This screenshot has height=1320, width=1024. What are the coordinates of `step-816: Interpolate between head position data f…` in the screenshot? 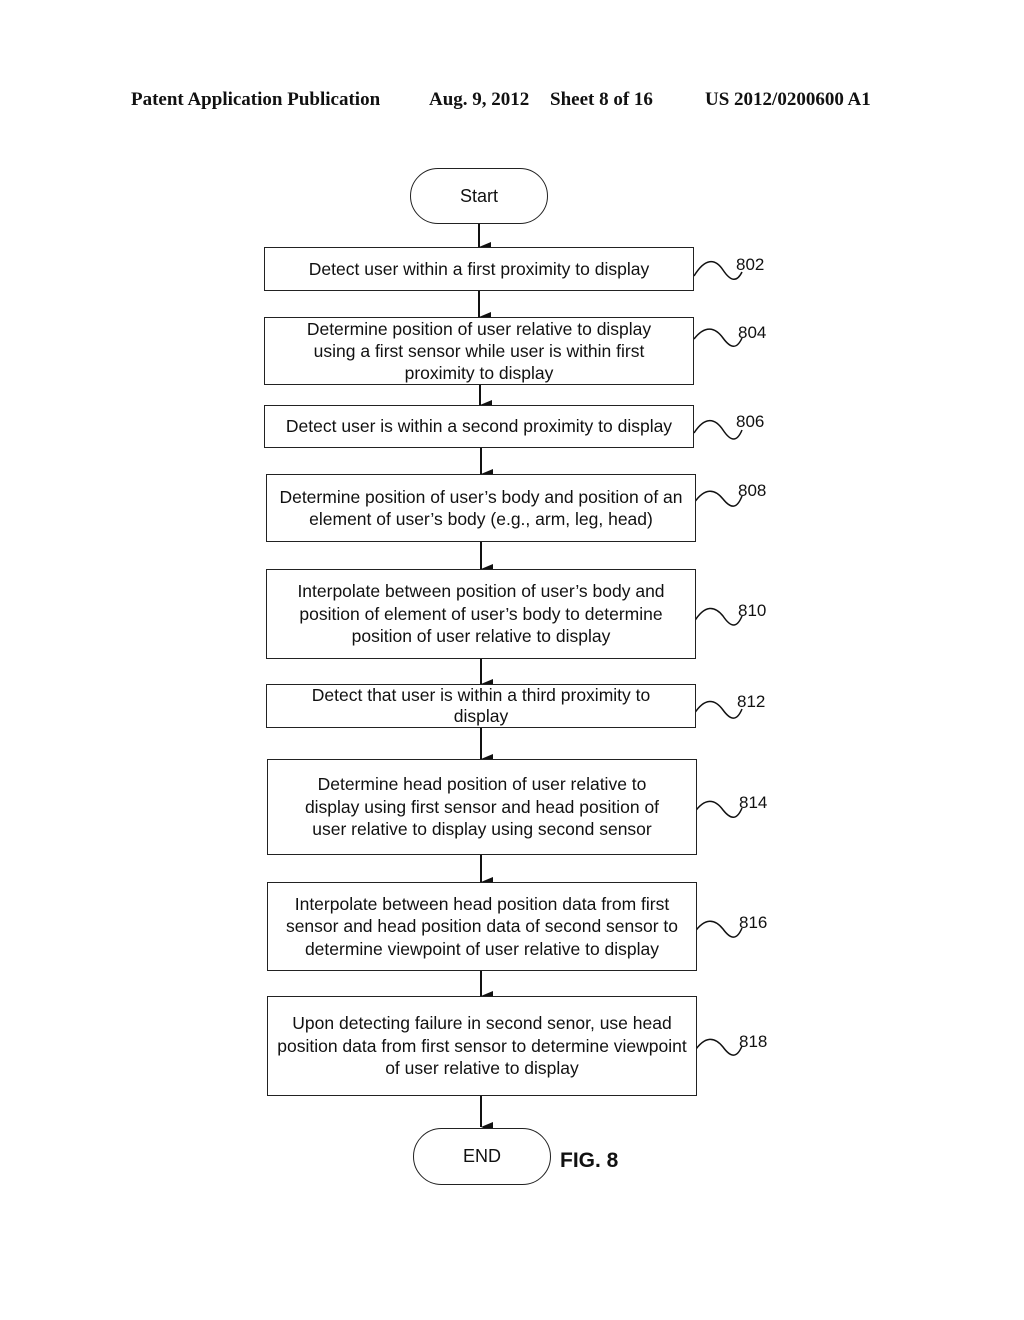 It's located at (482, 926).